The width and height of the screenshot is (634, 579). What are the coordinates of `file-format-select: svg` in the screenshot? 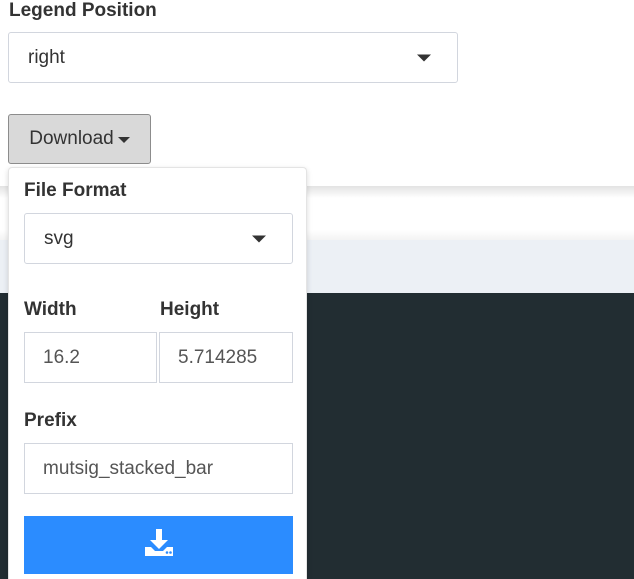 It's located at (158, 238).